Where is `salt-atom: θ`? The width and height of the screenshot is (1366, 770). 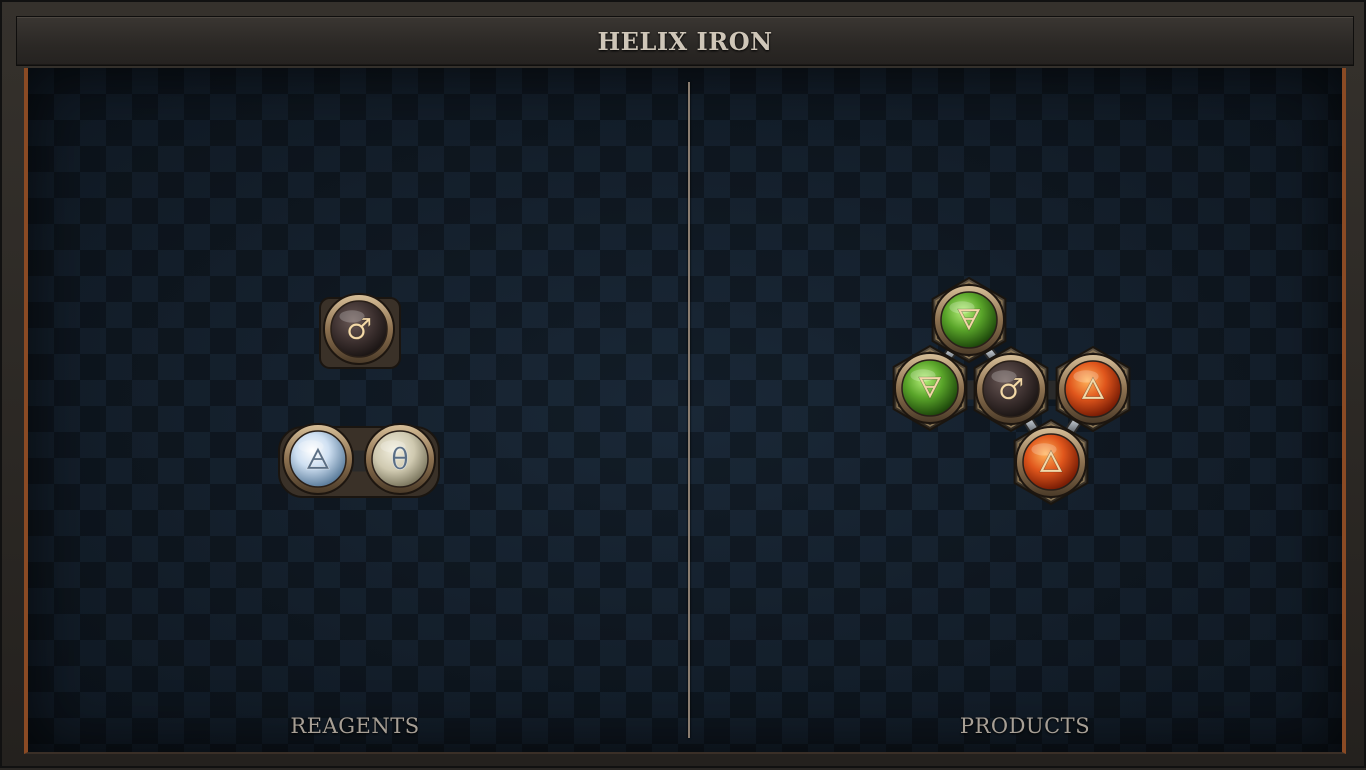
salt-atom: θ is located at coordinates (400, 459).